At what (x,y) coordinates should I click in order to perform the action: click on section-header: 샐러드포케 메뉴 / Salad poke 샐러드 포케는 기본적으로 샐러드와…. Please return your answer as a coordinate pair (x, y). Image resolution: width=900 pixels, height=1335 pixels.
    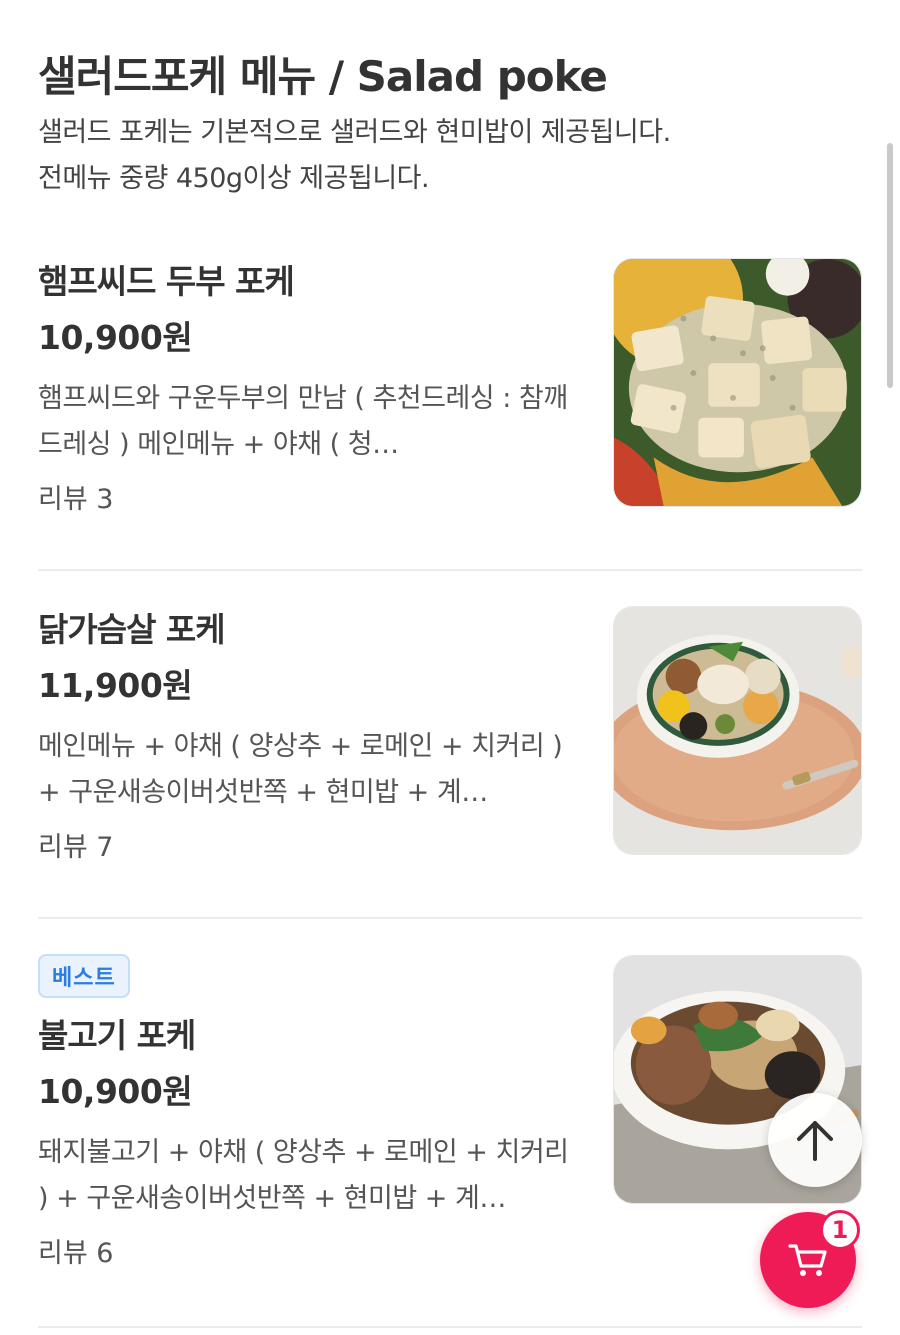
    Looking at the image, I should click on (438, 126).